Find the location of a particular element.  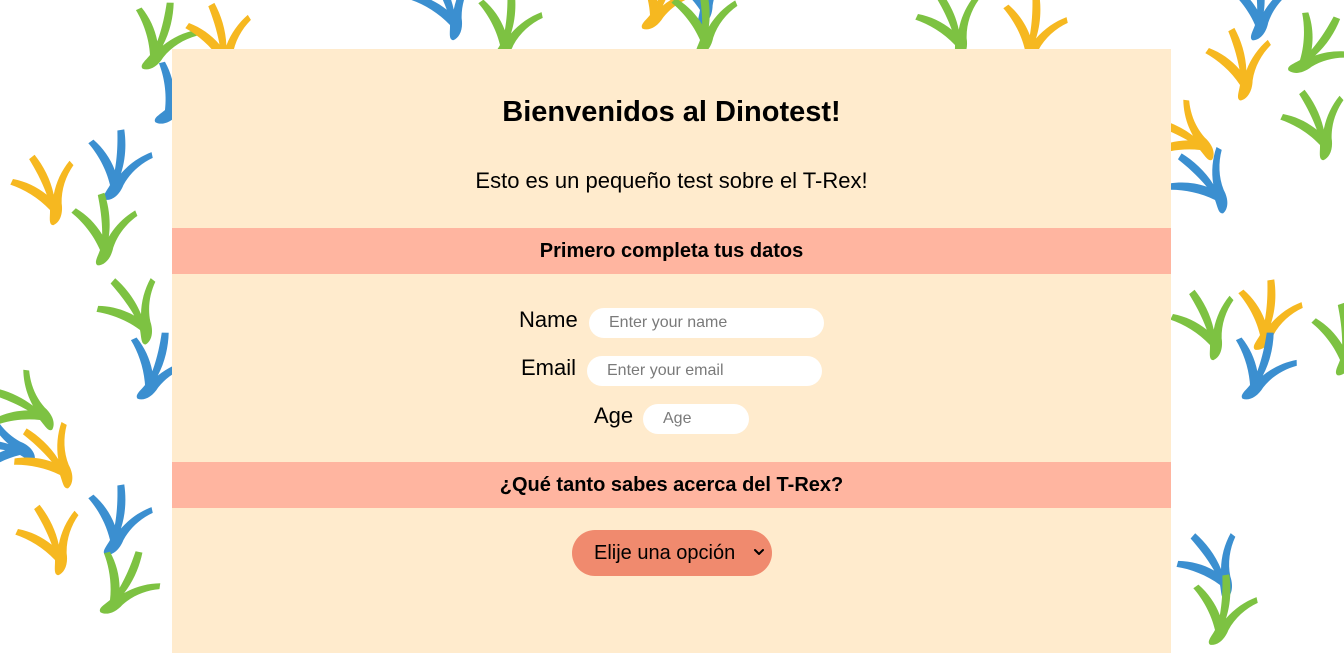

section-heading-personal: Primero completa tus datos is located at coordinates (671, 251).